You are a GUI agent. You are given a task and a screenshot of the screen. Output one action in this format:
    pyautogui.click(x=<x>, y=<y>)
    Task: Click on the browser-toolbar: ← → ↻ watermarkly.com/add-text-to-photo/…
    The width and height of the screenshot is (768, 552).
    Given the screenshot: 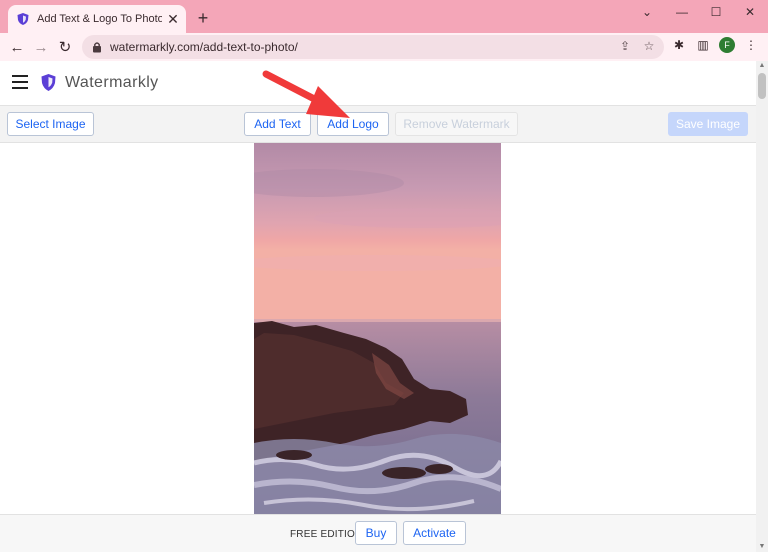 What is the action you would take?
    pyautogui.click(x=384, y=47)
    